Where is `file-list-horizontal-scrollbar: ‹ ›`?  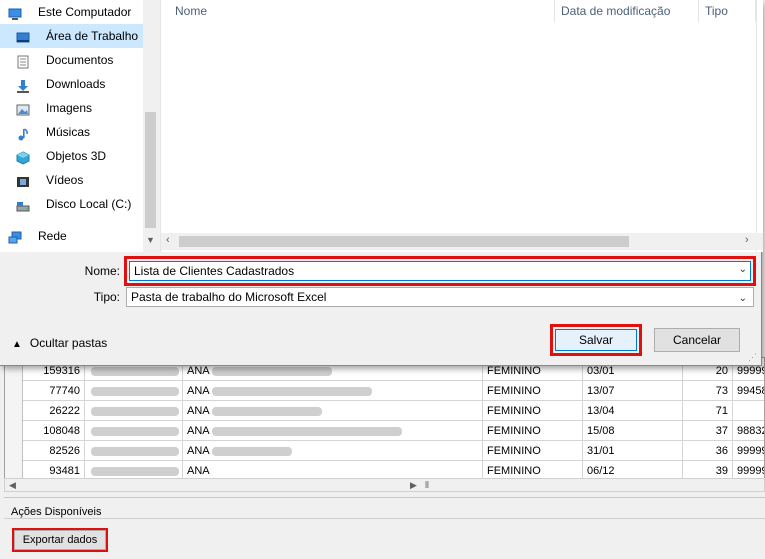 file-list-horizontal-scrollbar: ‹ › is located at coordinates (462, 241).